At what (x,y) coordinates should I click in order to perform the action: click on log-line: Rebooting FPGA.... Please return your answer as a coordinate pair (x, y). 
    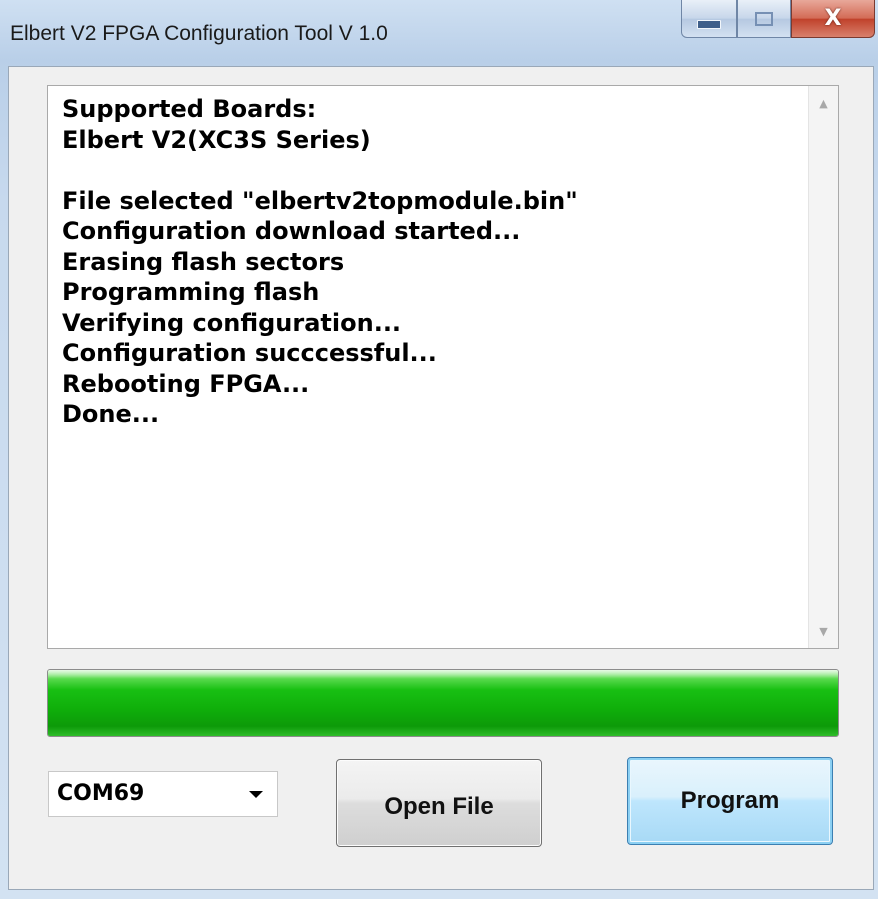
    Looking at the image, I should click on (186, 383).